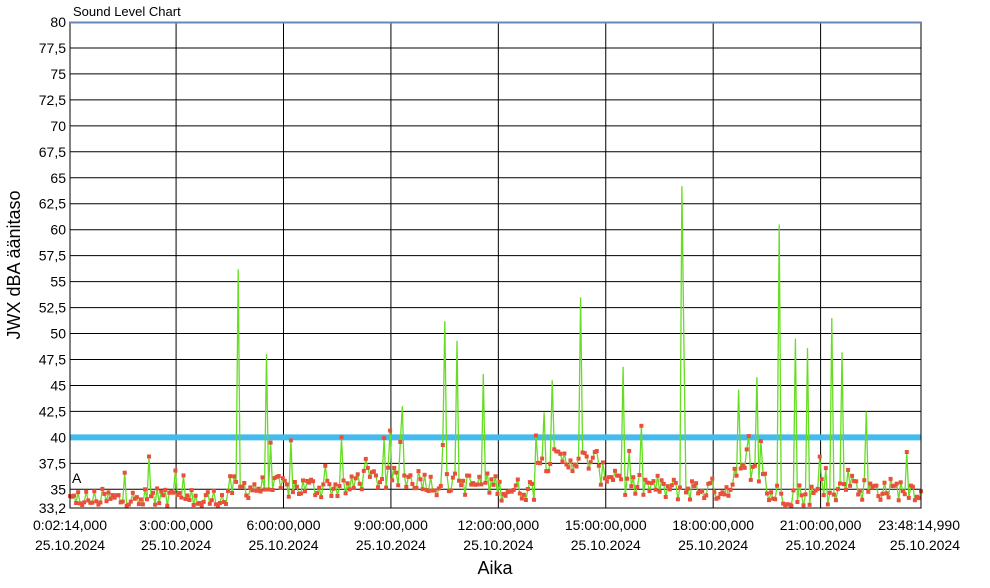 The height and width of the screenshot is (588, 990). What do you see at coordinates (58, 22) in the screenshot?
I see `y-tick-label: 80` at bounding box center [58, 22].